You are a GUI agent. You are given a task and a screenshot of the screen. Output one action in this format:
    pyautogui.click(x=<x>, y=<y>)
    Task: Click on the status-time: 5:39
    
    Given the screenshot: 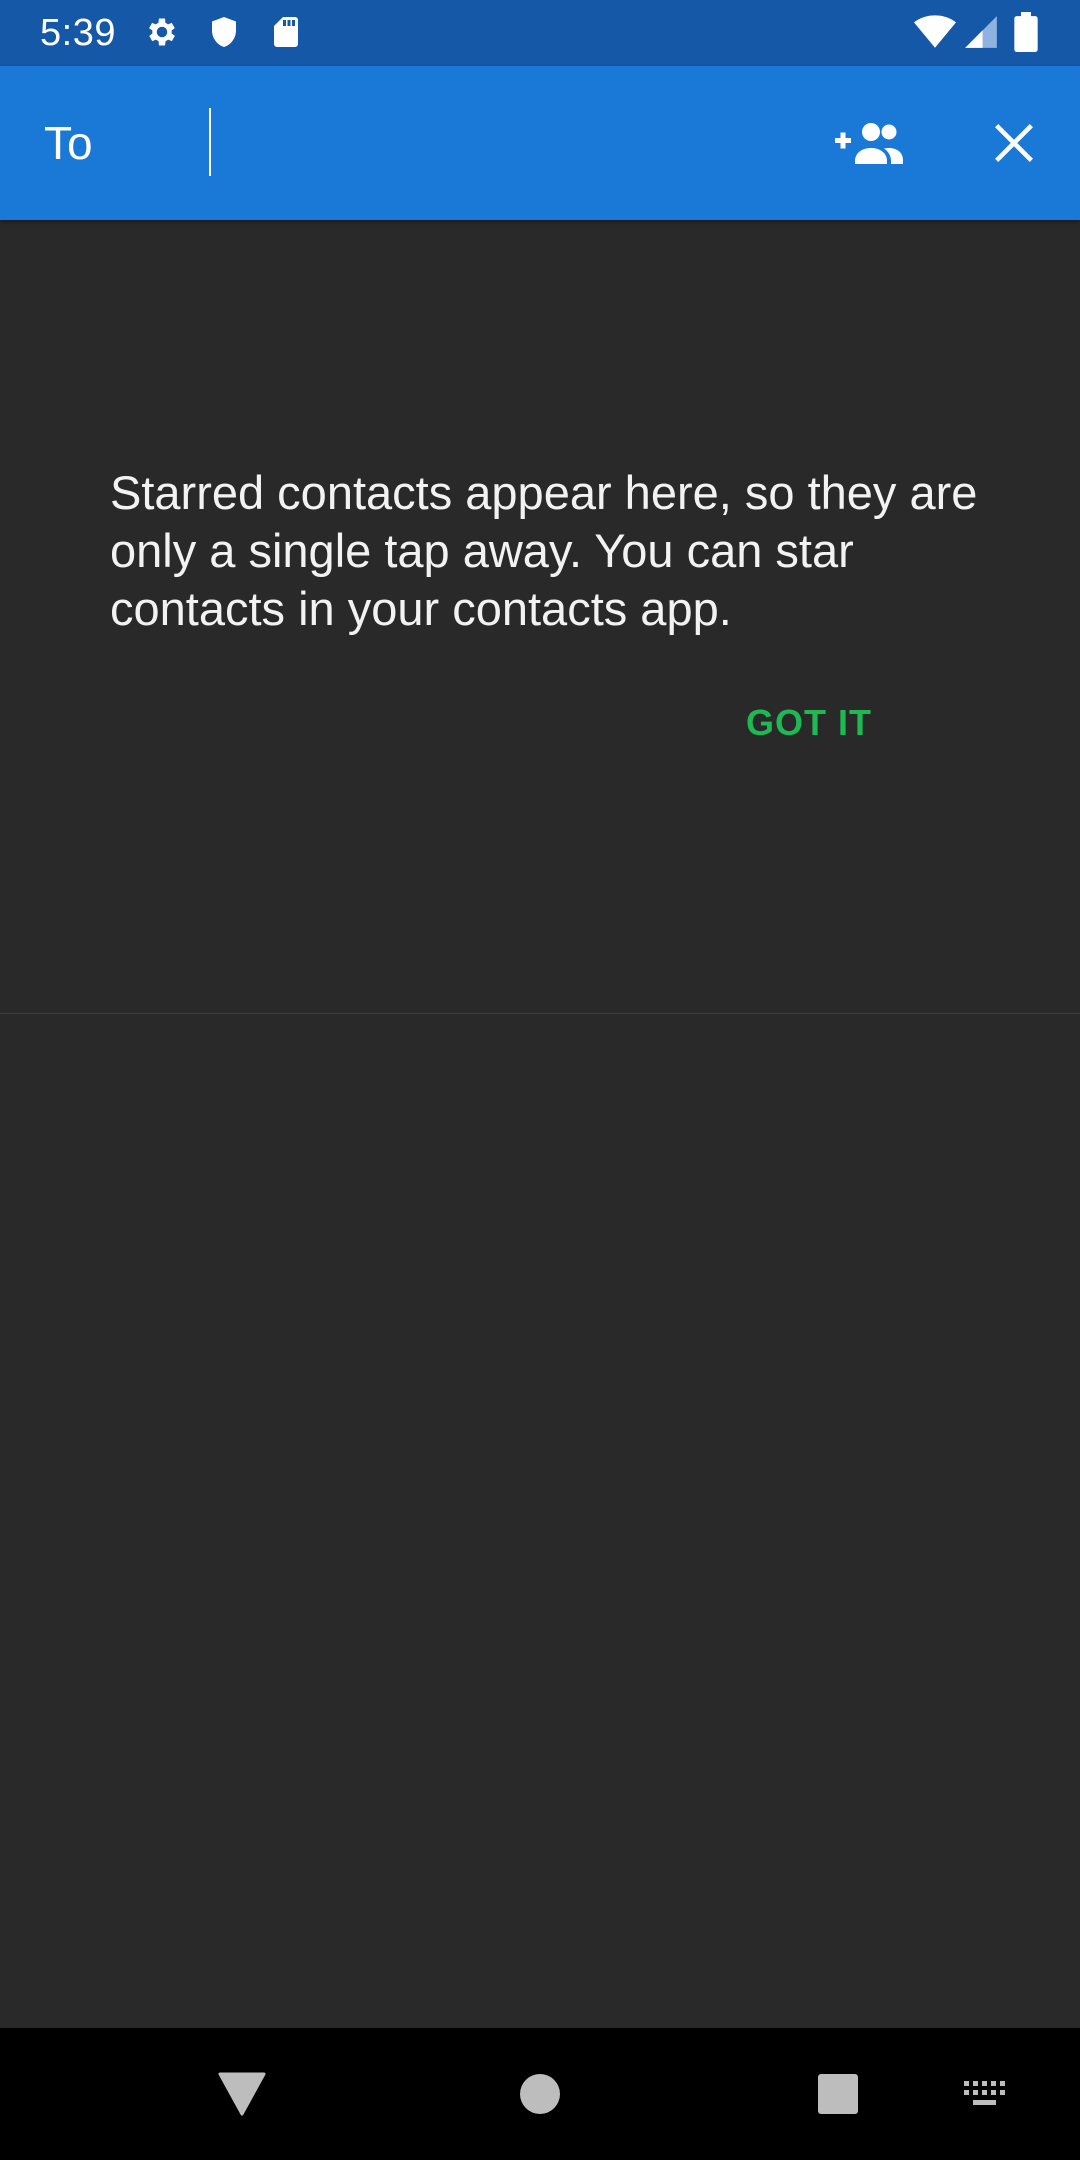 What is the action you would take?
    pyautogui.click(x=78, y=33)
    